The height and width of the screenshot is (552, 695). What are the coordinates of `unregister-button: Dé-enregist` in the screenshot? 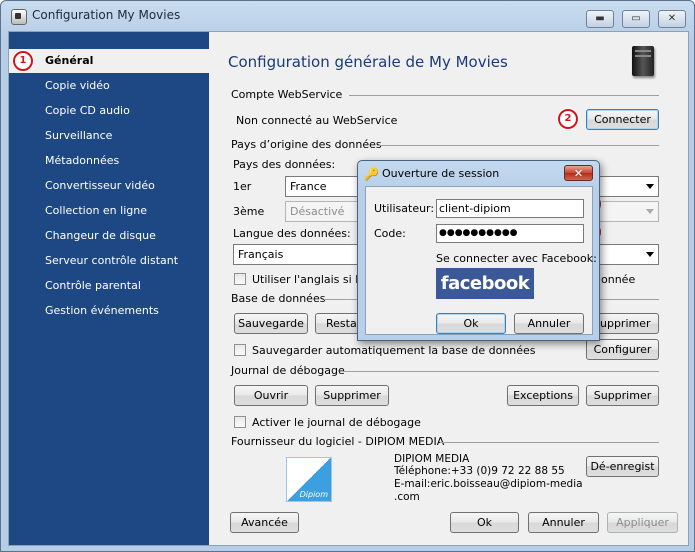 It's located at (622, 466).